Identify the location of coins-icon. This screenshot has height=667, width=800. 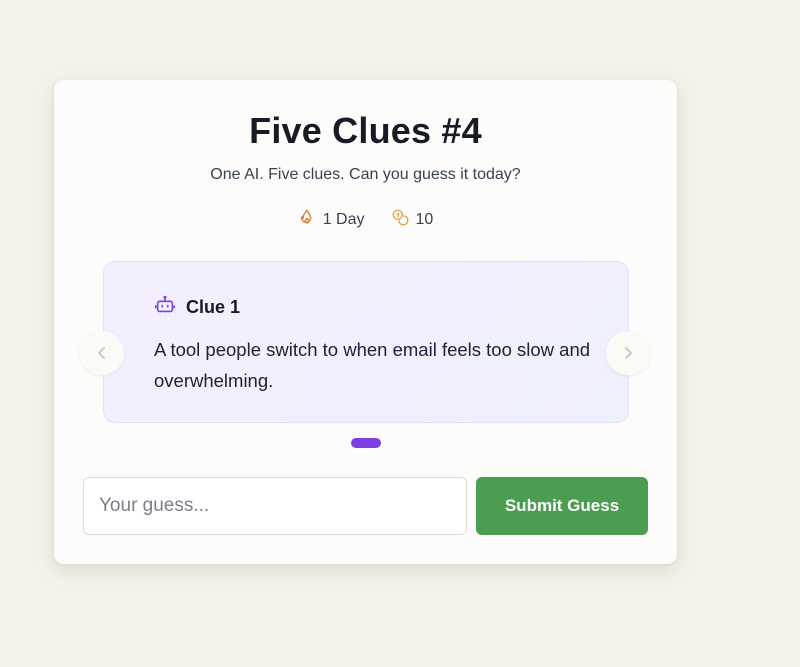
(400, 219).